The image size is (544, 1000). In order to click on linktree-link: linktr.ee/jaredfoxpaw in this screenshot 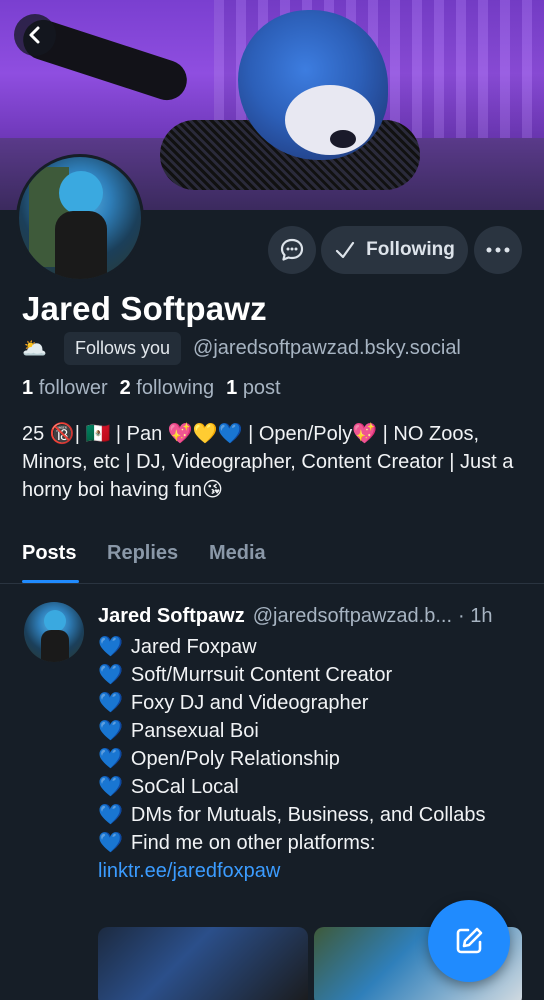, I will do `click(189, 871)`.